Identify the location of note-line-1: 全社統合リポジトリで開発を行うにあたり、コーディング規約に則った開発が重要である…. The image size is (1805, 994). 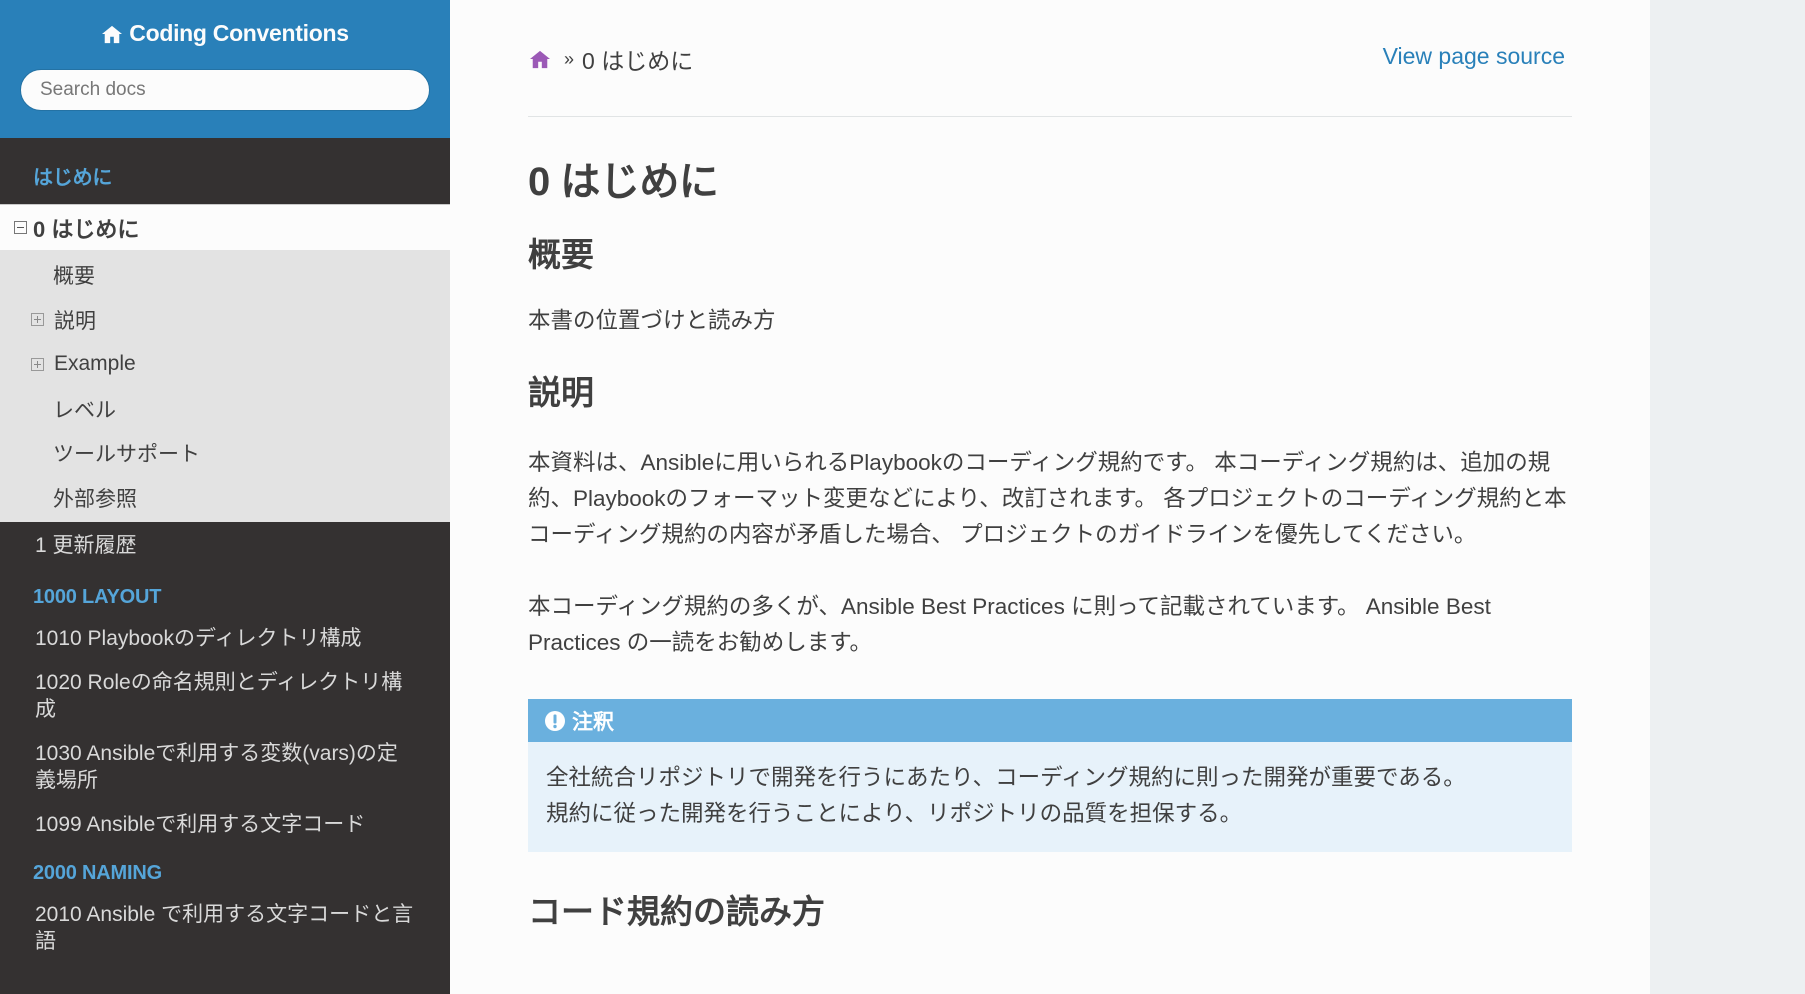
(1006, 777).